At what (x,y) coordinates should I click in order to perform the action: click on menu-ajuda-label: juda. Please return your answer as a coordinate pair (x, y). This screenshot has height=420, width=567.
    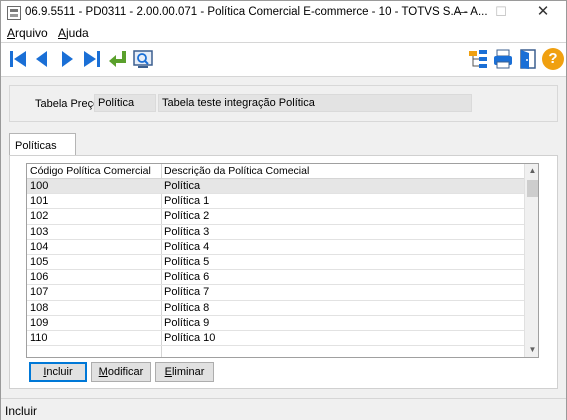
    Looking at the image, I should click on (77, 33).